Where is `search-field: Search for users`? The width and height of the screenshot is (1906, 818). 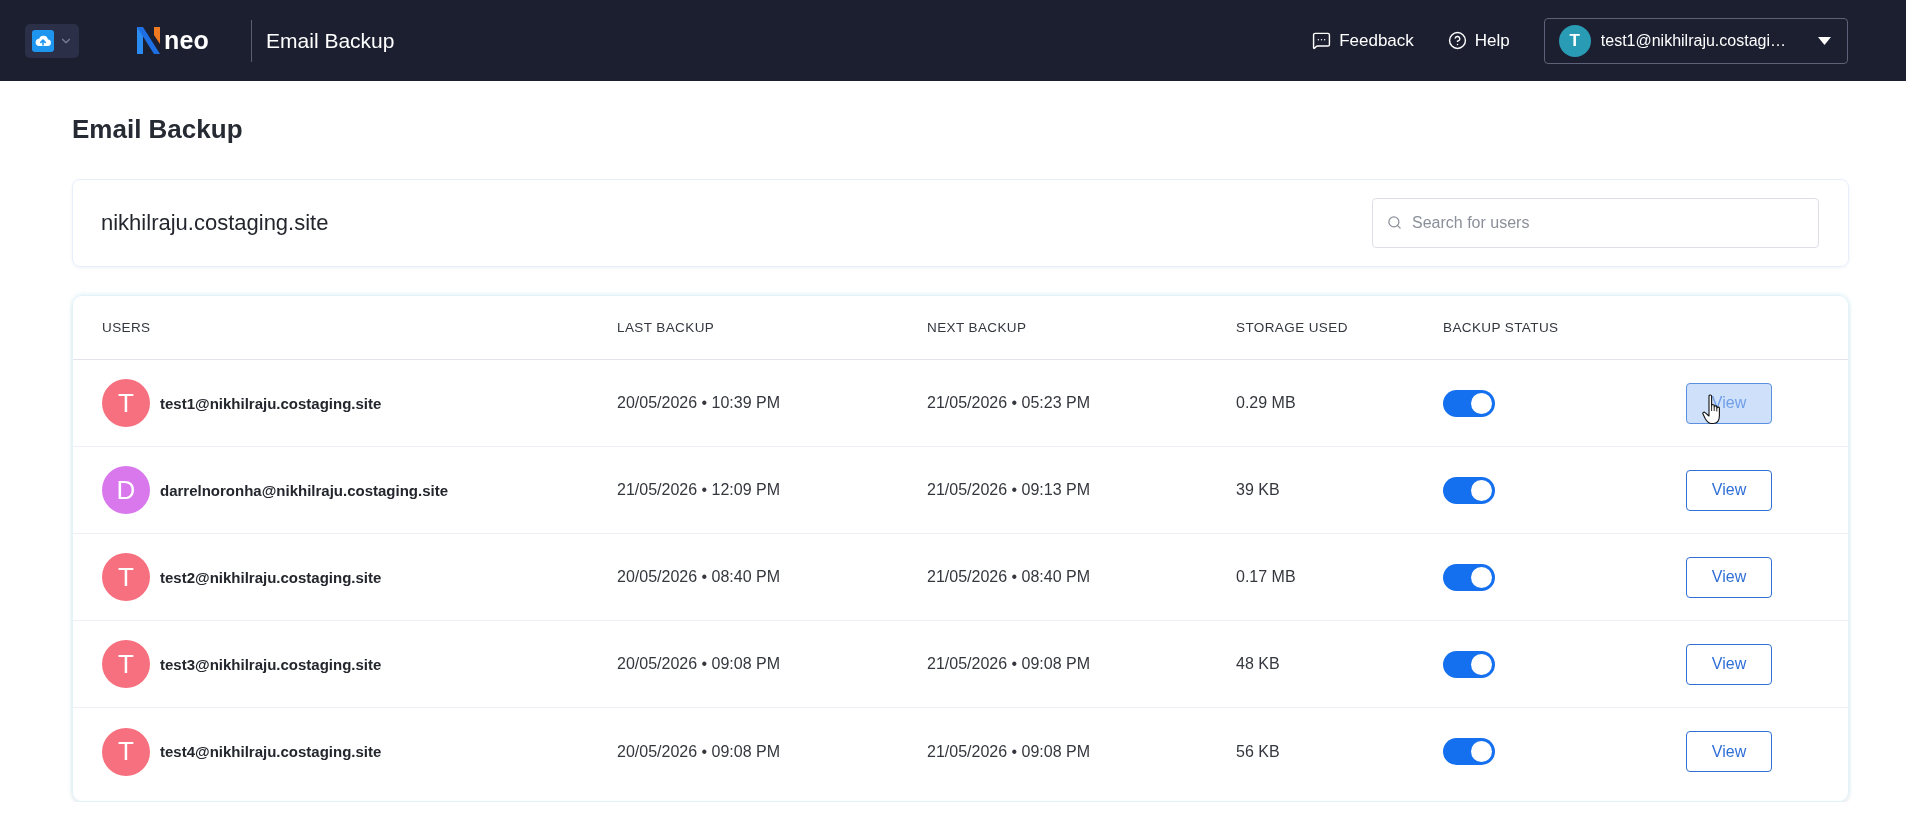
search-field: Search for users is located at coordinates (1595, 223).